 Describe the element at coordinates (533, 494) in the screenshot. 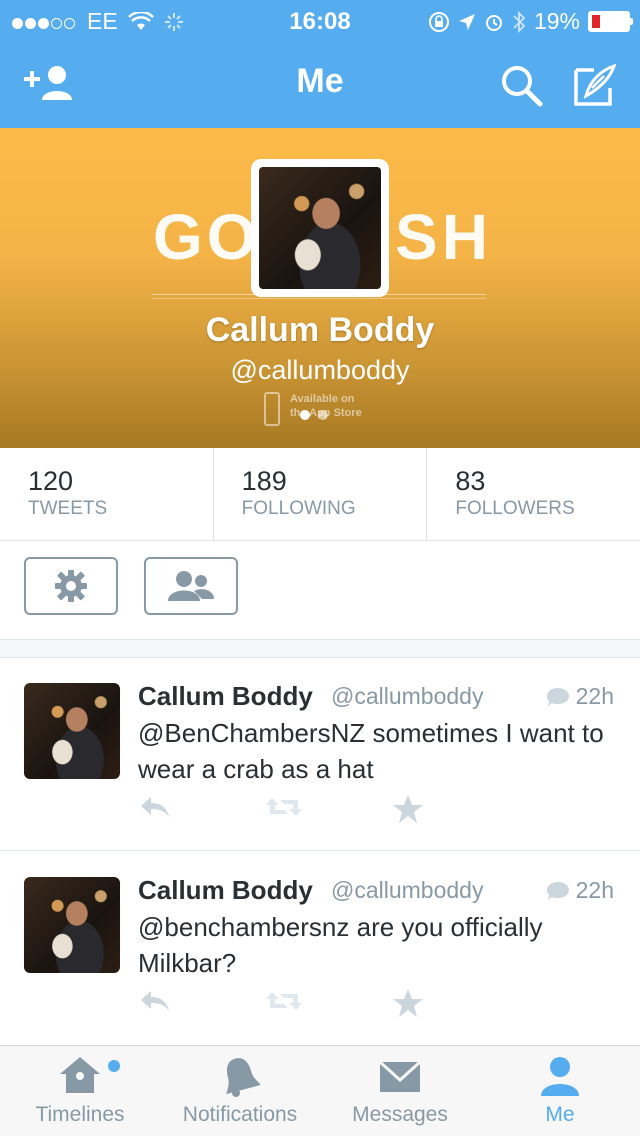

I see `stat-followers: 83 FOLLOWERS` at that location.